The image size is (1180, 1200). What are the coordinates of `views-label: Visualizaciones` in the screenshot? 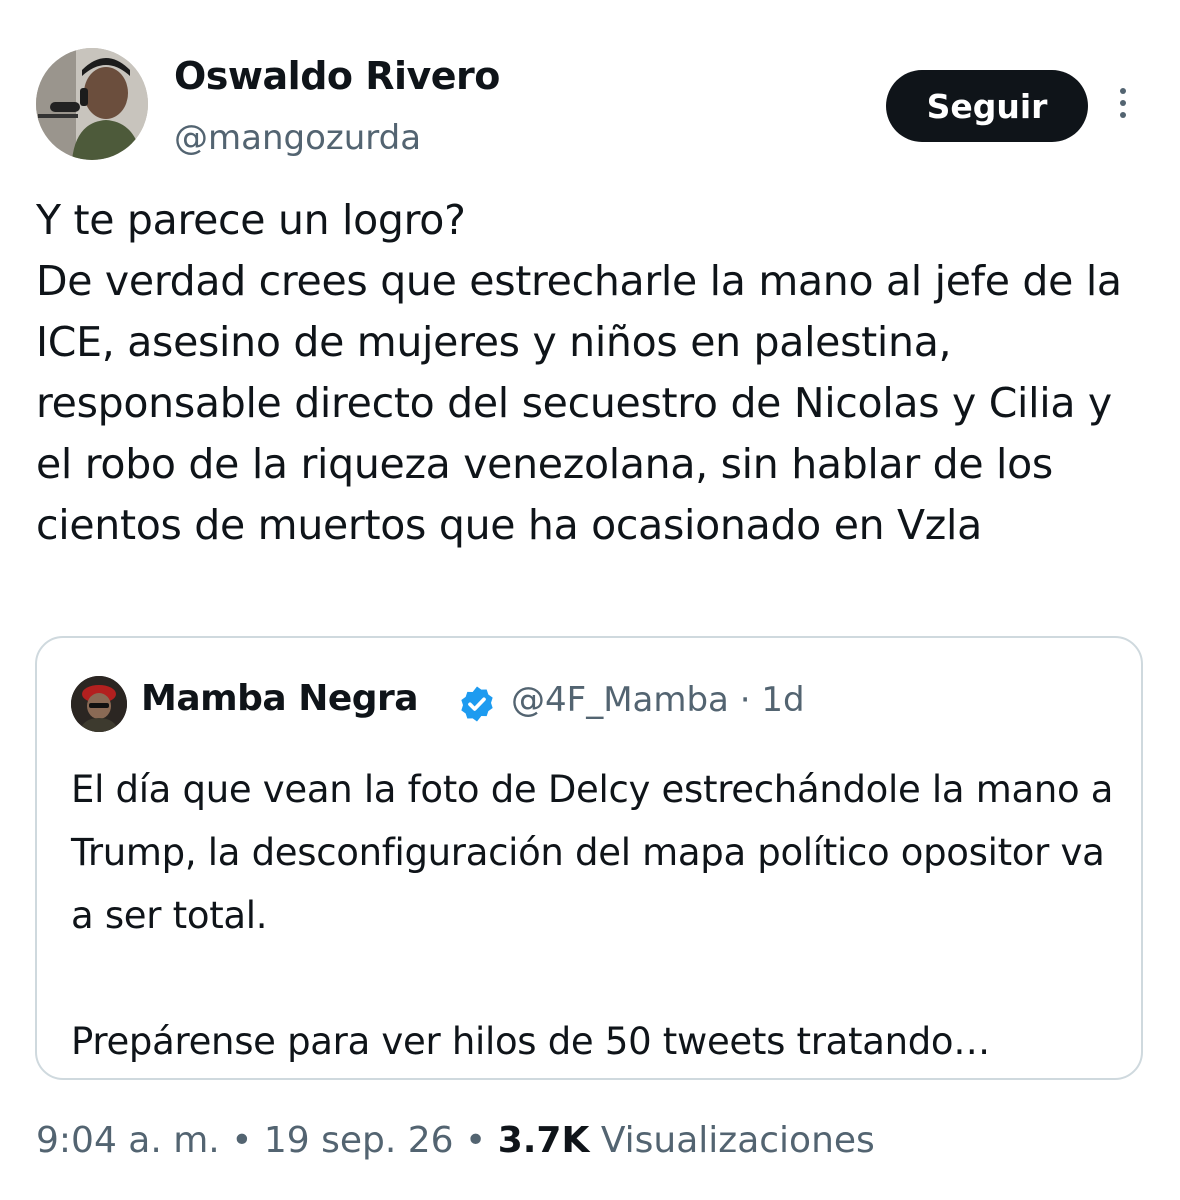 It's located at (732, 1140).